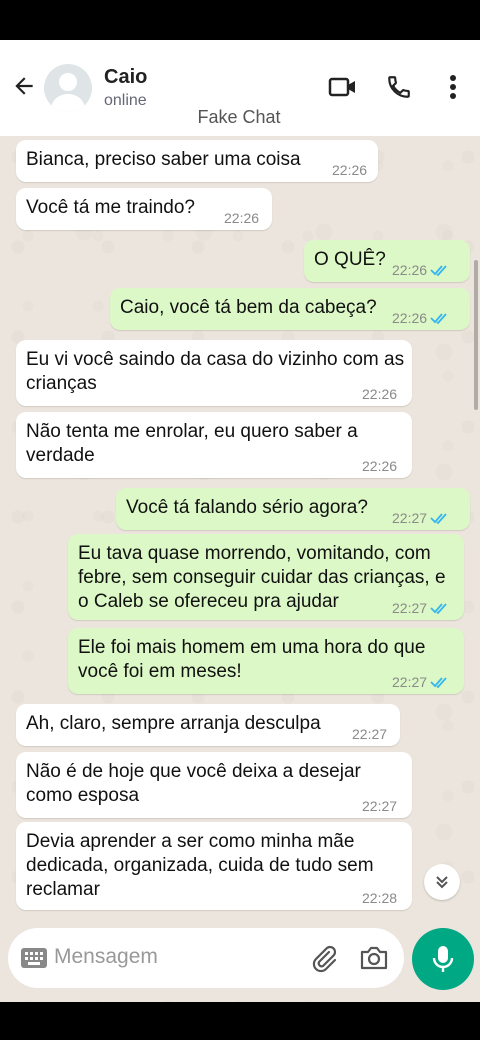 This screenshot has width=480, height=1040. What do you see at coordinates (125, 100) in the screenshot?
I see `contact-status: online` at bounding box center [125, 100].